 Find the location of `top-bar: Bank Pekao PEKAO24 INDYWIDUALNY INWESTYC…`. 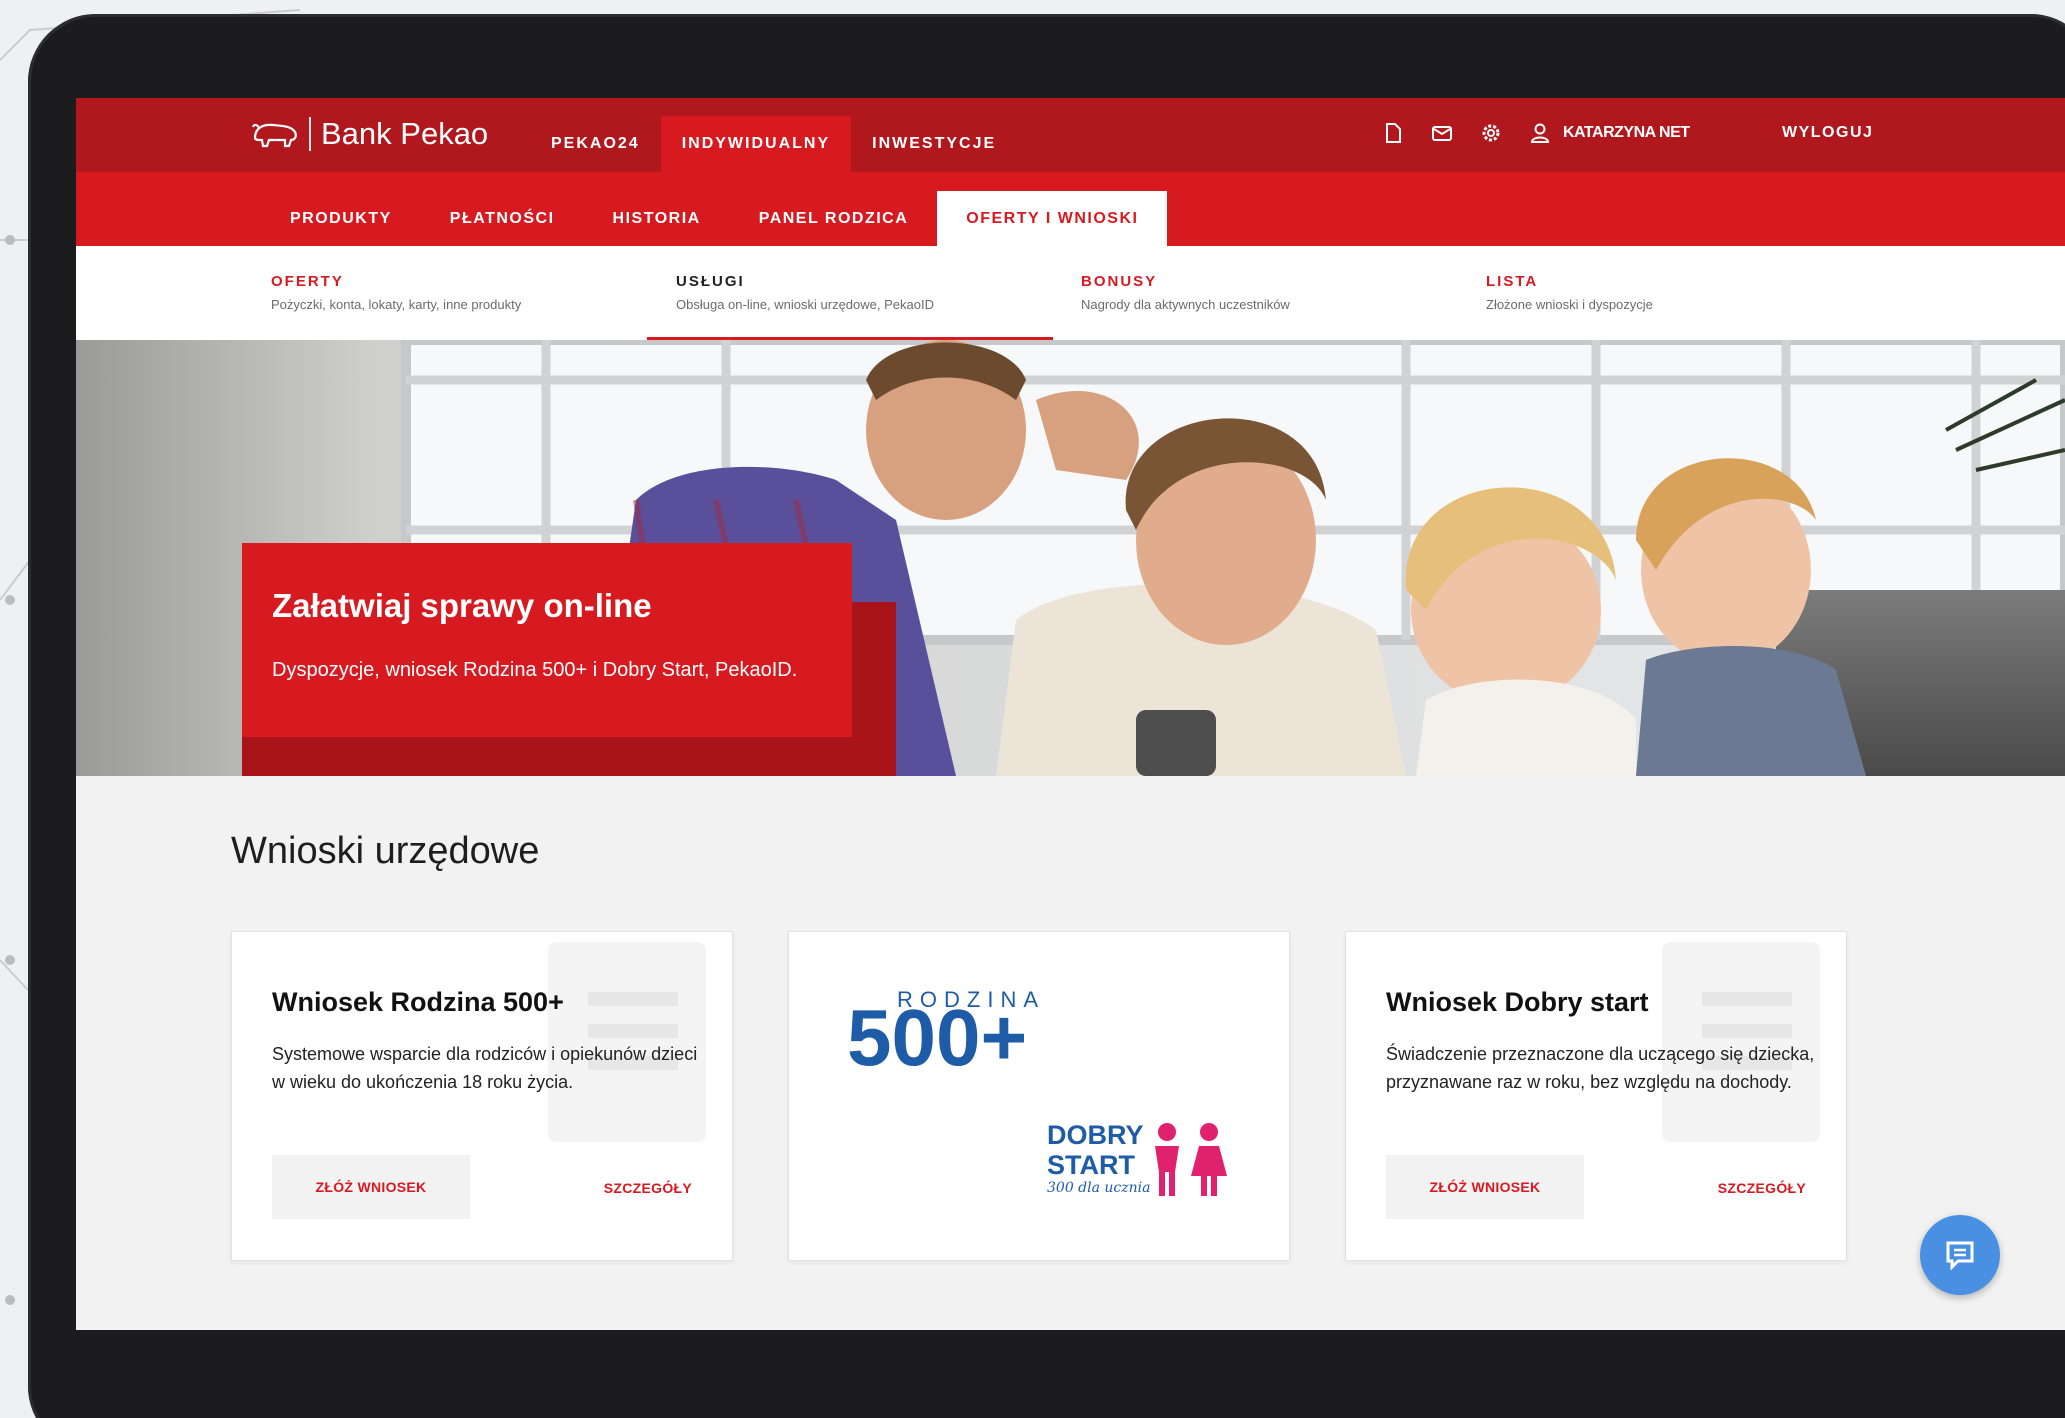

top-bar: Bank Pekao PEKAO24 INDYWIDUALNY INWESTYC… is located at coordinates (1070, 135).